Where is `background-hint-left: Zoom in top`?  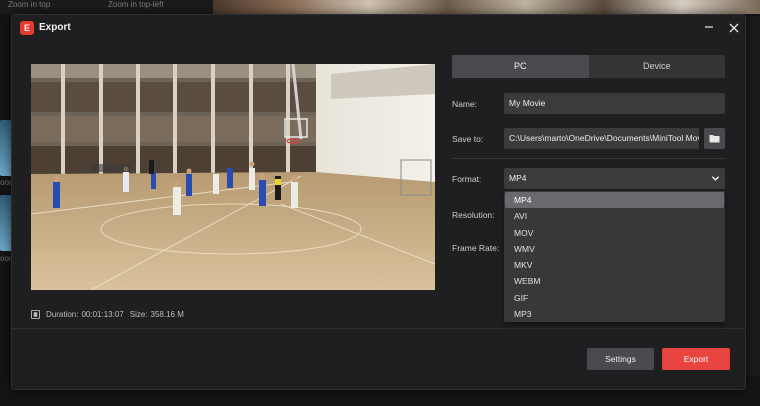 background-hint-left: Zoom in top is located at coordinates (29, 4).